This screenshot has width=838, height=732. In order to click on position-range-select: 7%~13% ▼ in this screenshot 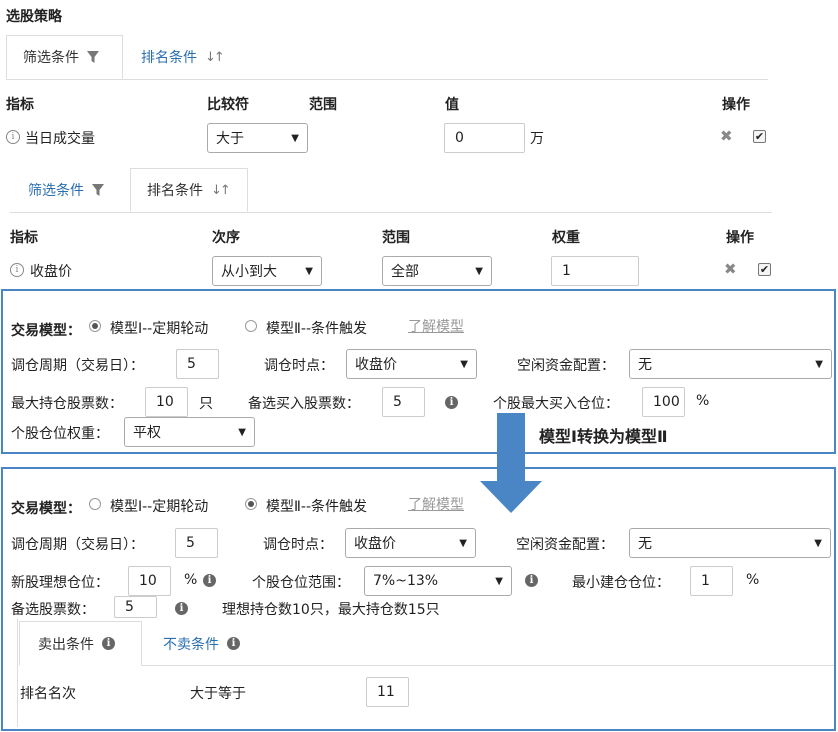, I will do `click(438, 581)`.